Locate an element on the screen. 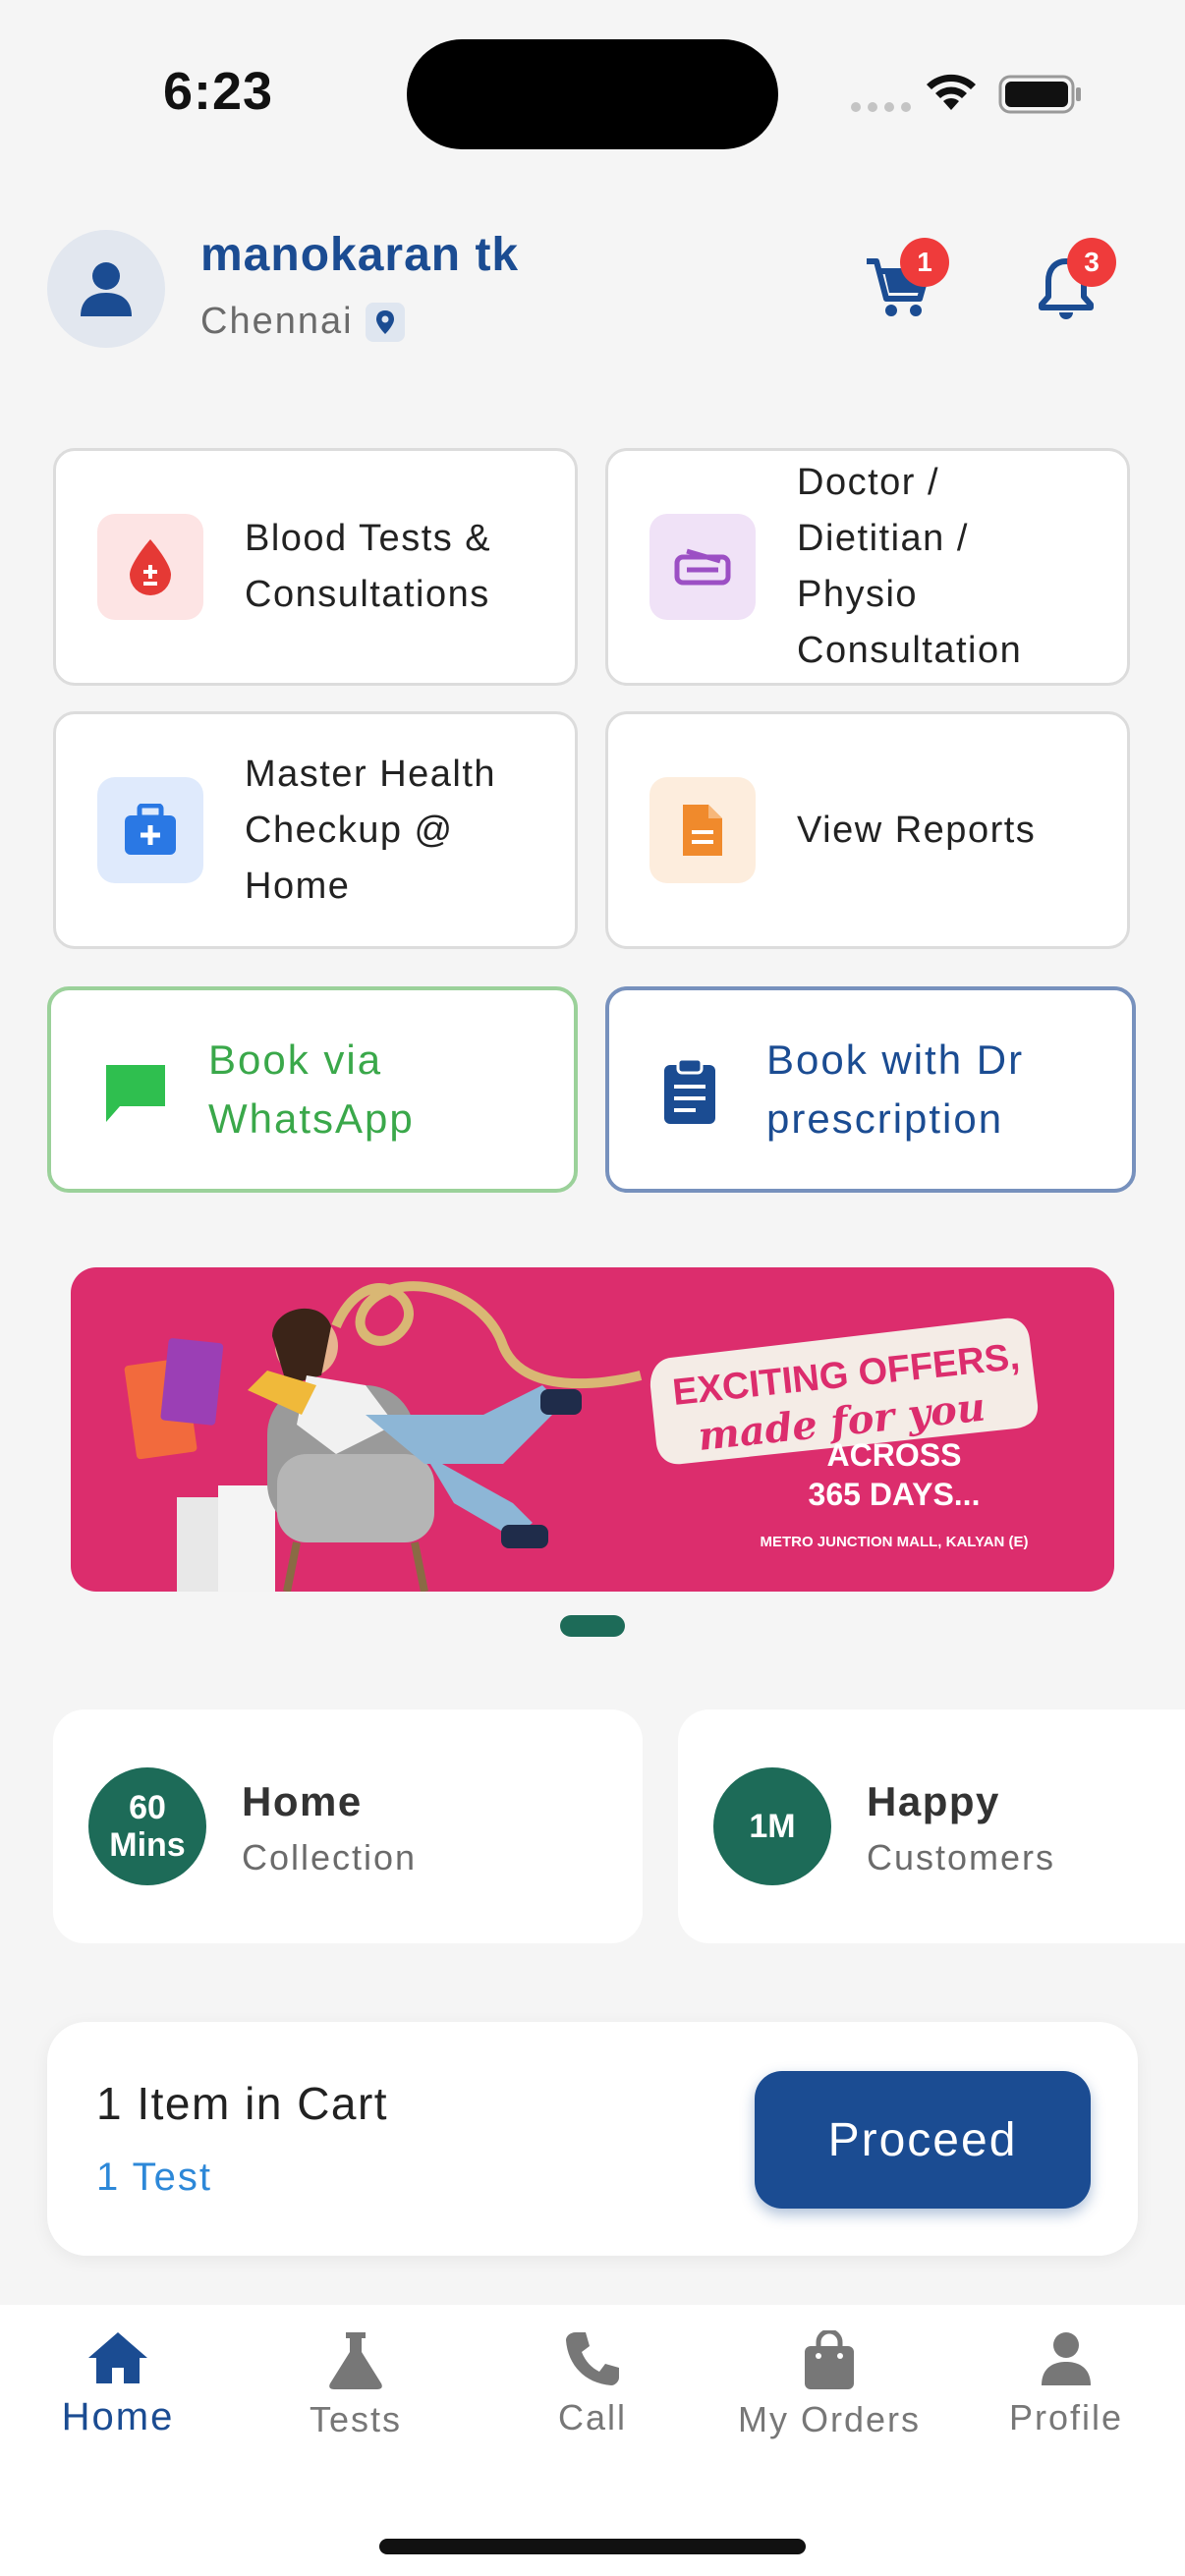 The width and height of the screenshot is (1185, 2576). stat-card-happy-customers: 1M Happy Customers is located at coordinates (932, 1826).